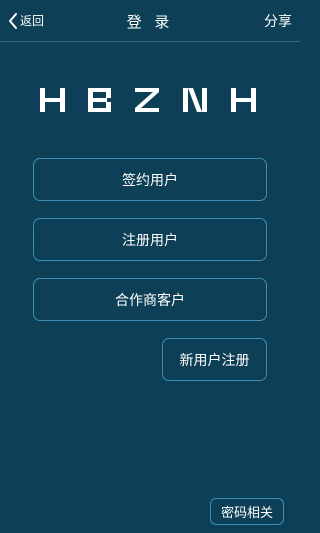 This screenshot has height=533, width=320. What do you see at coordinates (150, 100) in the screenshot?
I see `brand-logo` at bounding box center [150, 100].